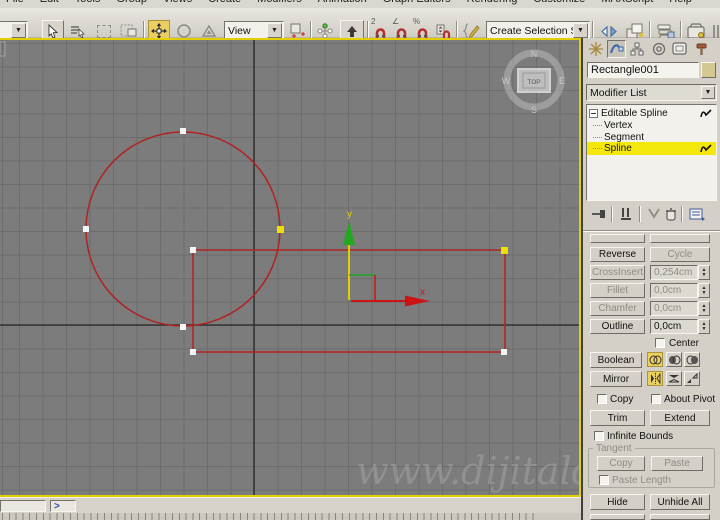 The width and height of the screenshot is (720, 520). I want to click on trim-button: Trim, so click(617, 418).